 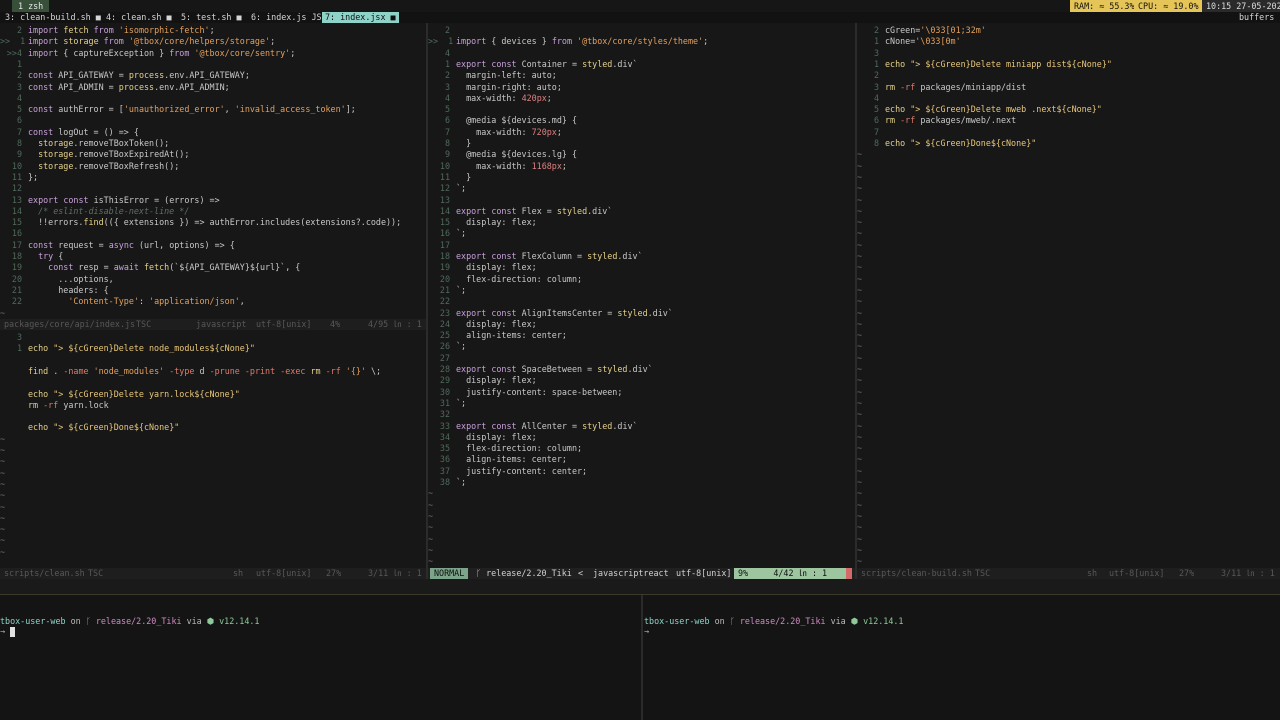 What do you see at coordinates (449, 143) in the screenshot?
I see `code-line: 8 }` at bounding box center [449, 143].